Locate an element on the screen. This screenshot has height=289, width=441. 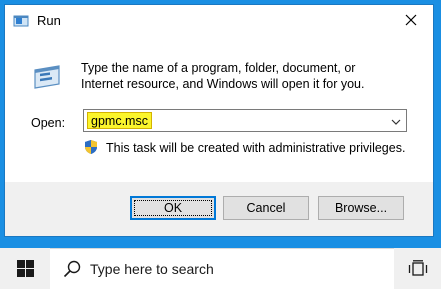
task-view-button is located at coordinates (417, 268).